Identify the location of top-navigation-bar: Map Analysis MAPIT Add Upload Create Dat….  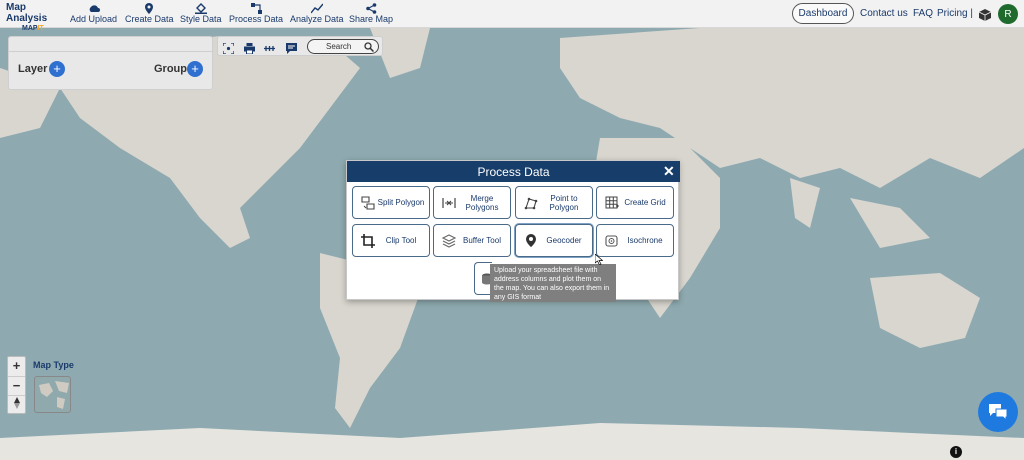
(512, 16).